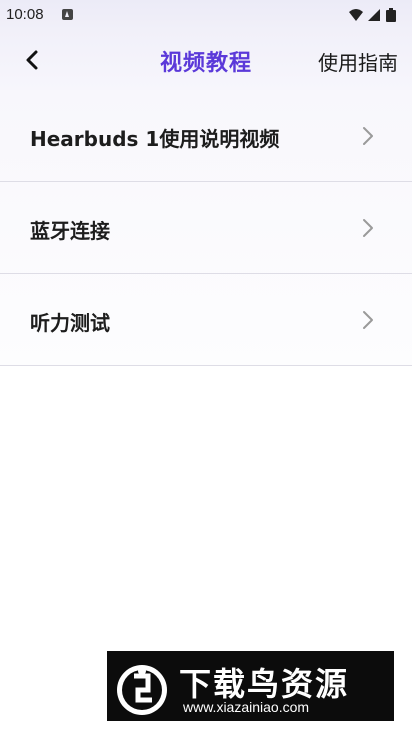 Image resolution: width=412 pixels, height=732 pixels. What do you see at coordinates (206, 320) in the screenshot?
I see `list-item: 听力测试` at bounding box center [206, 320].